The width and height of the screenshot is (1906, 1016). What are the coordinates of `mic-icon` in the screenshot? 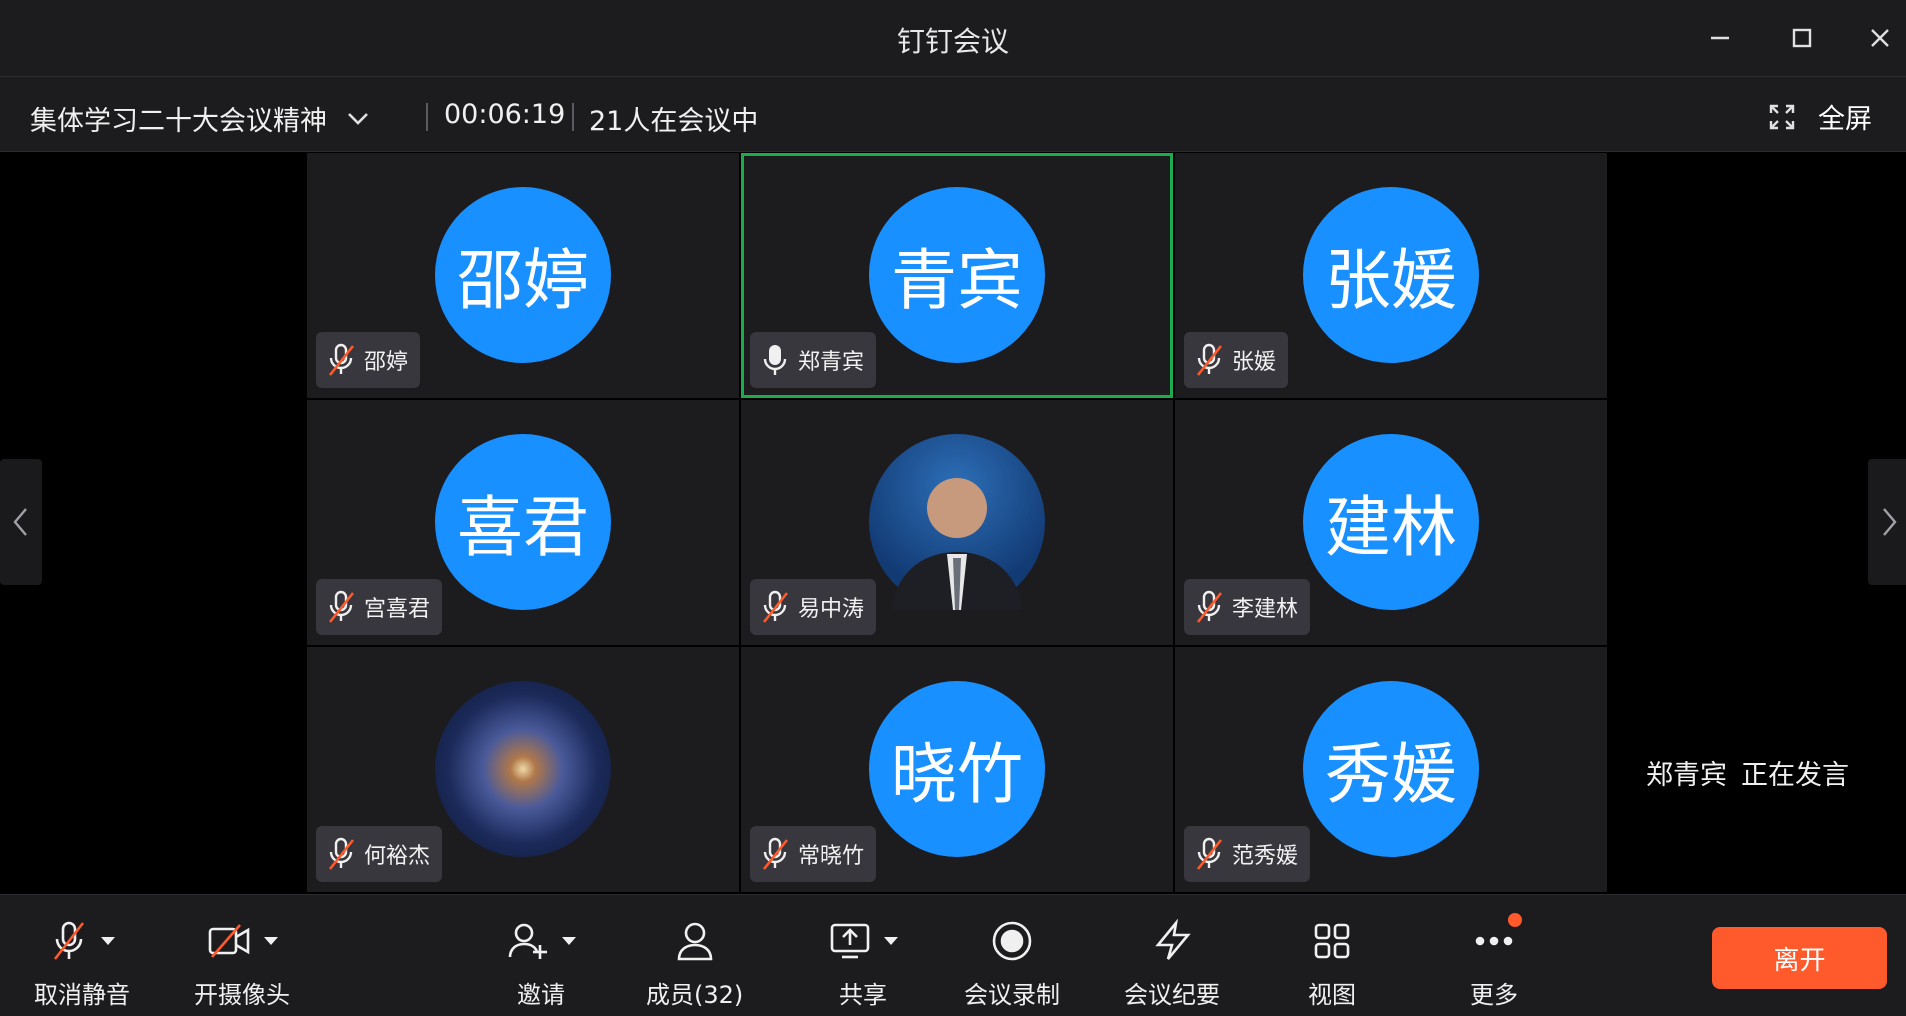 It's located at (775, 360).